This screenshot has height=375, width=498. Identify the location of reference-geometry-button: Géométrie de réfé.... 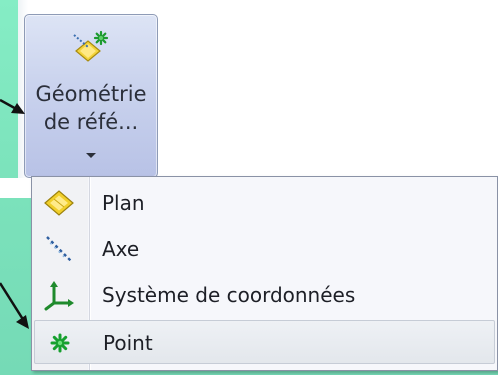
(91, 96).